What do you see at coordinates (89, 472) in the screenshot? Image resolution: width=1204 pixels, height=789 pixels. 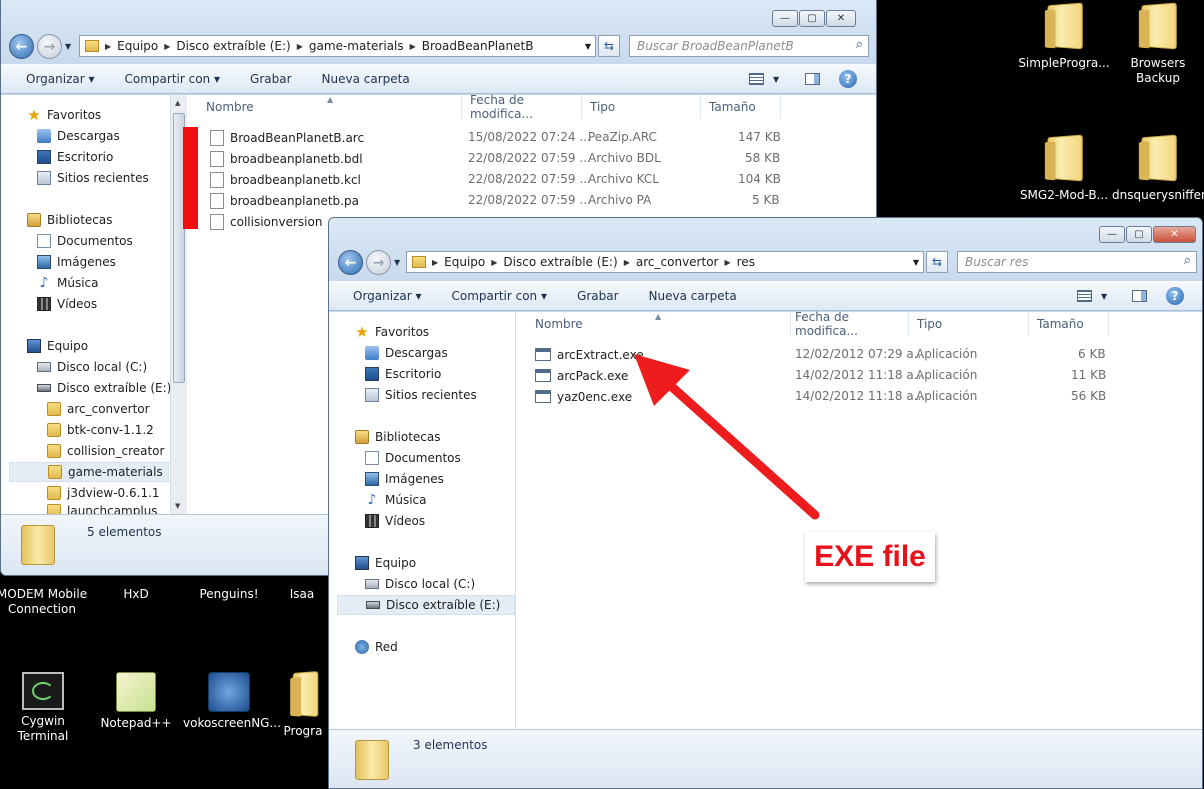 I see `nav-folder-game-materials: game-materials` at bounding box center [89, 472].